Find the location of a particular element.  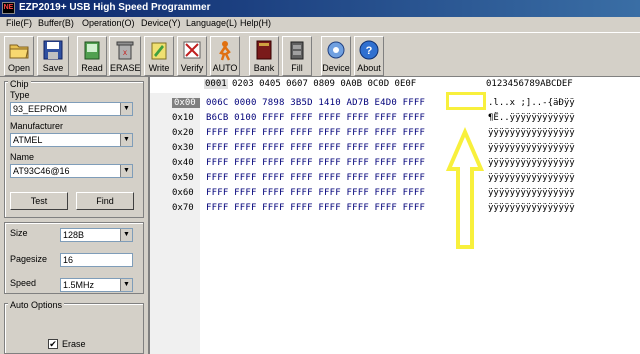

fill-button: Fill is located at coordinates (297, 56).